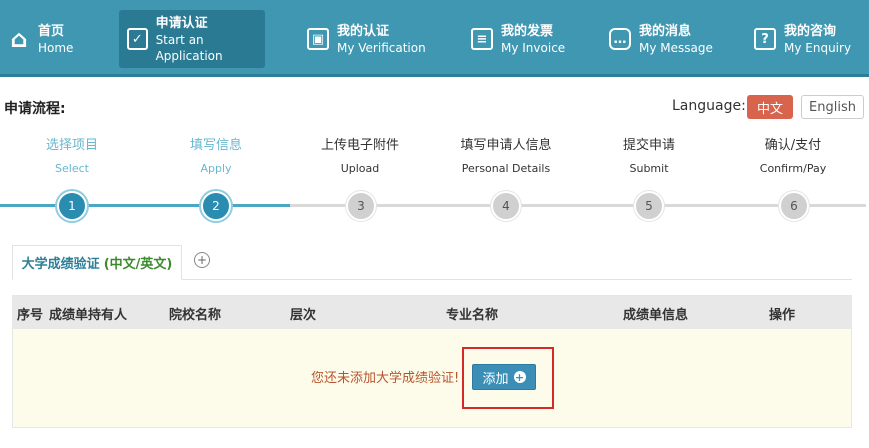  I want to click on empty-state-message: 您还未添加大学成绩验证!, so click(385, 378).